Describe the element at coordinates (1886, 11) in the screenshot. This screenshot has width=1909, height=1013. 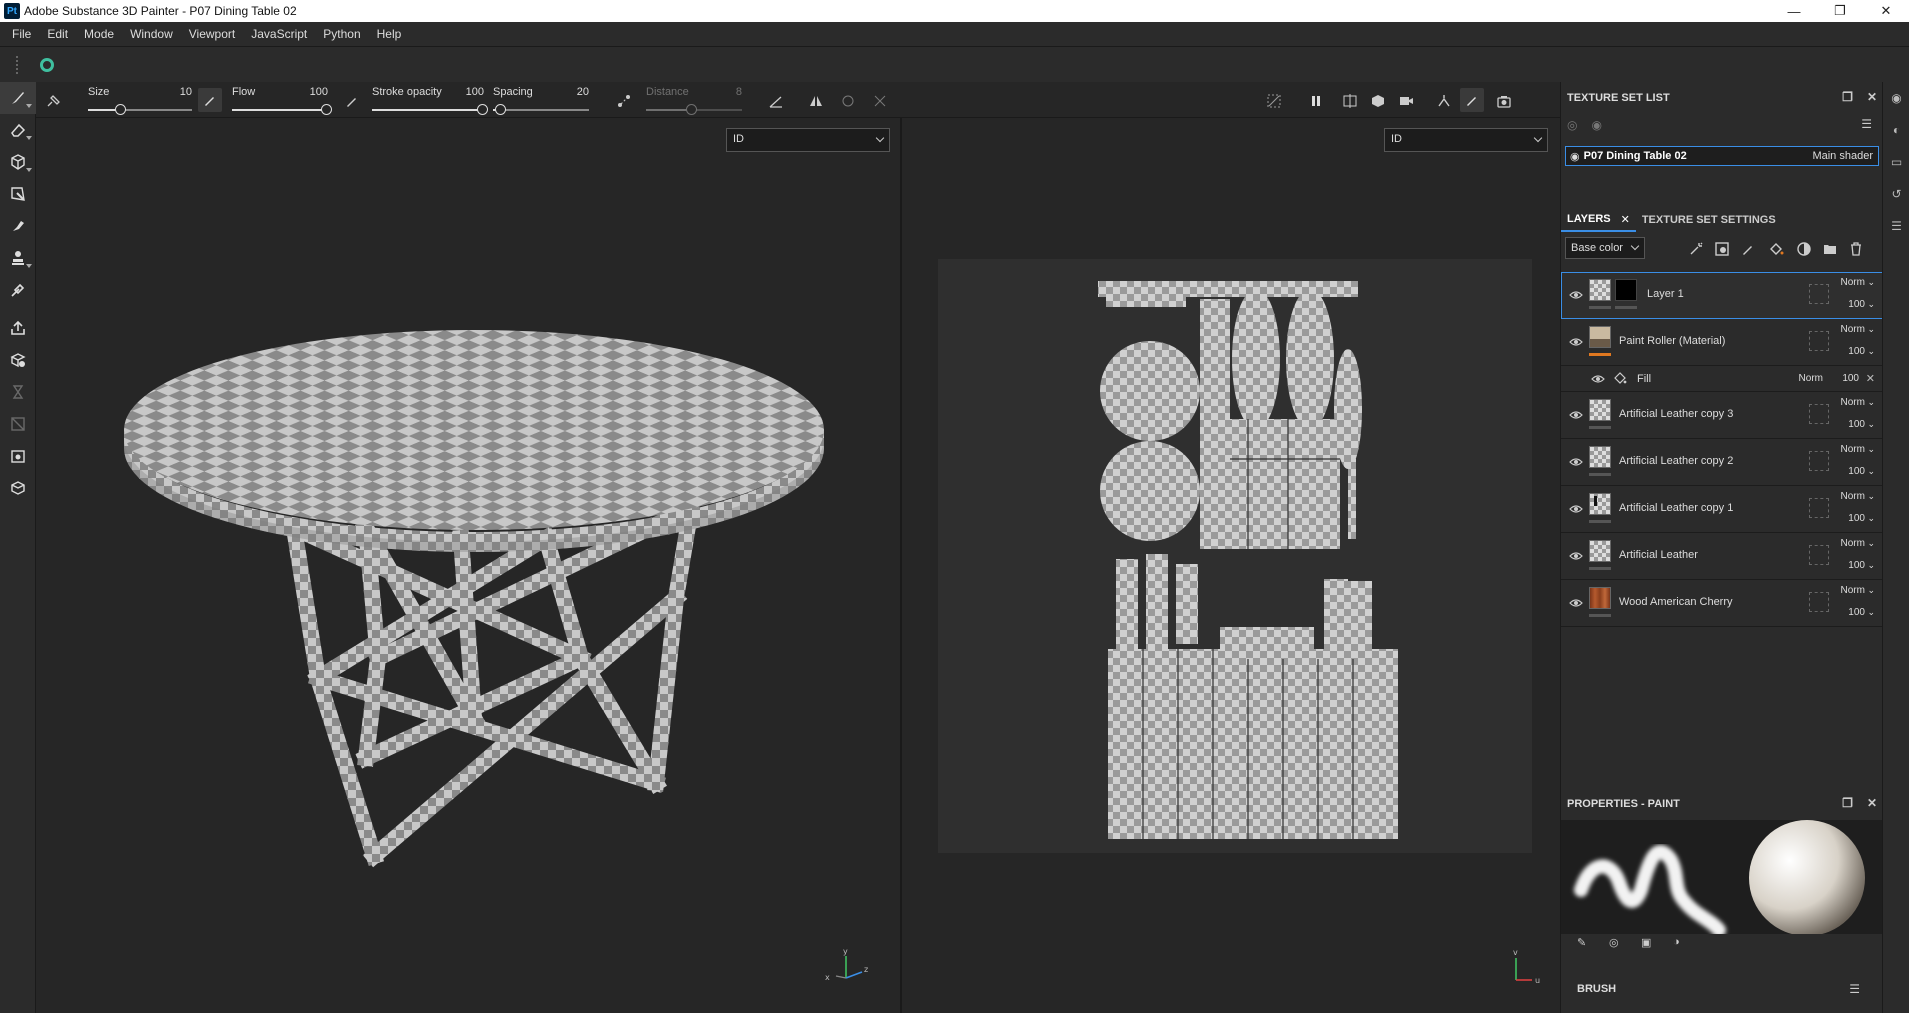
I see `close-button: ✕` at that location.